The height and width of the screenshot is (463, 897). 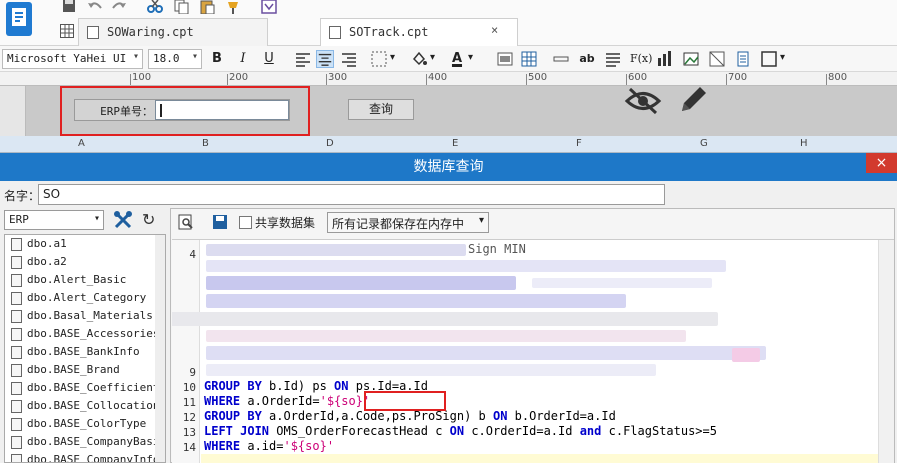 What do you see at coordinates (269, 446) in the screenshot?
I see `code-line: WHERE a.id='${so}'` at bounding box center [269, 446].